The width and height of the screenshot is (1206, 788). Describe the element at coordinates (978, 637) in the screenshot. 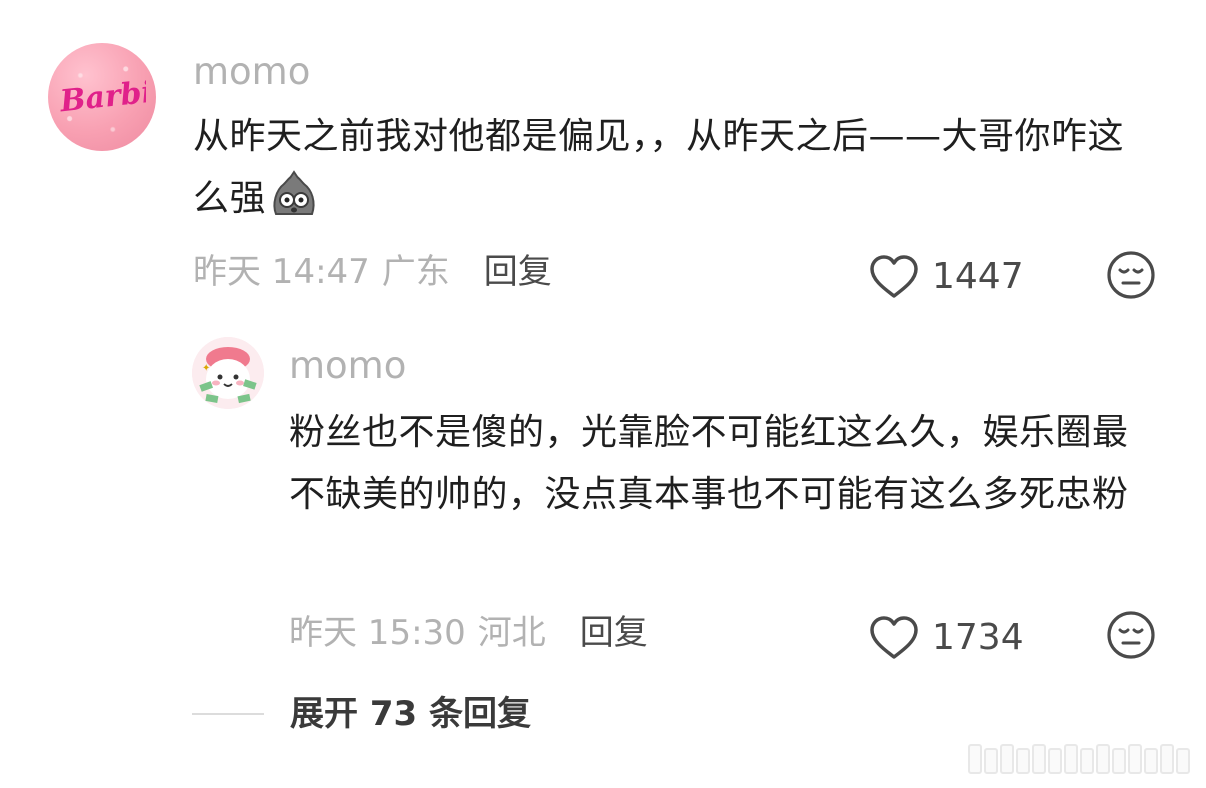

I see `reply-like-count: 1734` at that location.